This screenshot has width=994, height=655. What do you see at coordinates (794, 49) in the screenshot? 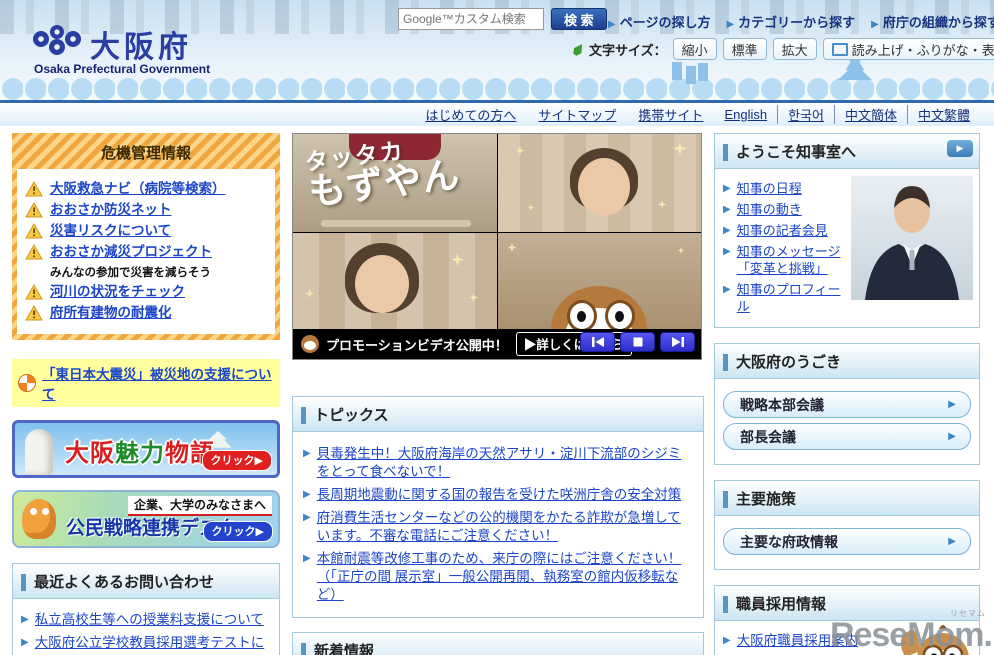
I see `font-enlarge-button: 拡大` at bounding box center [794, 49].